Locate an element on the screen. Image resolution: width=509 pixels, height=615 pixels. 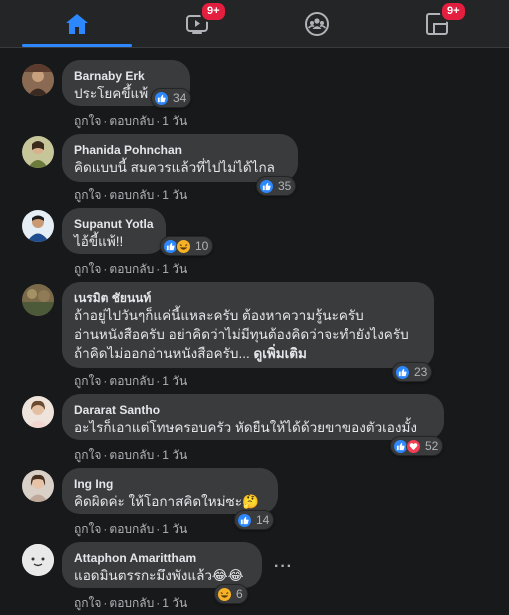
gaming-badge: 9+ is located at coordinates (453, 11).